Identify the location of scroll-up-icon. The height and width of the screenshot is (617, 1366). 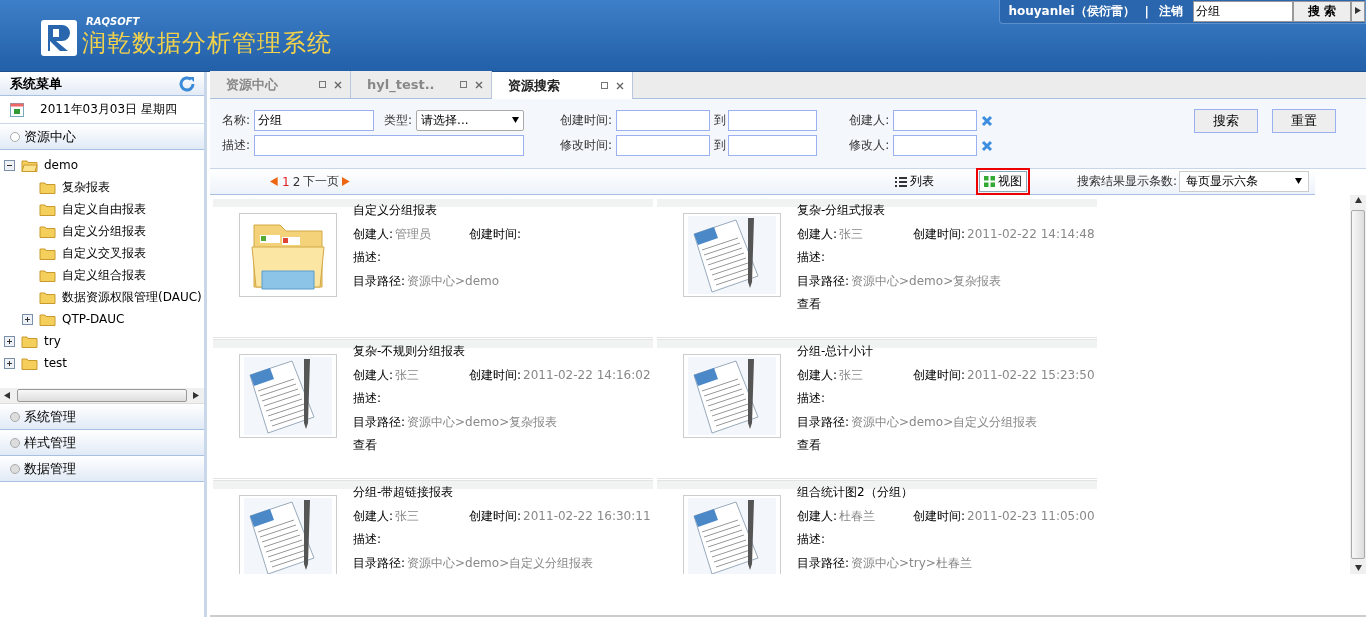
(1358, 200).